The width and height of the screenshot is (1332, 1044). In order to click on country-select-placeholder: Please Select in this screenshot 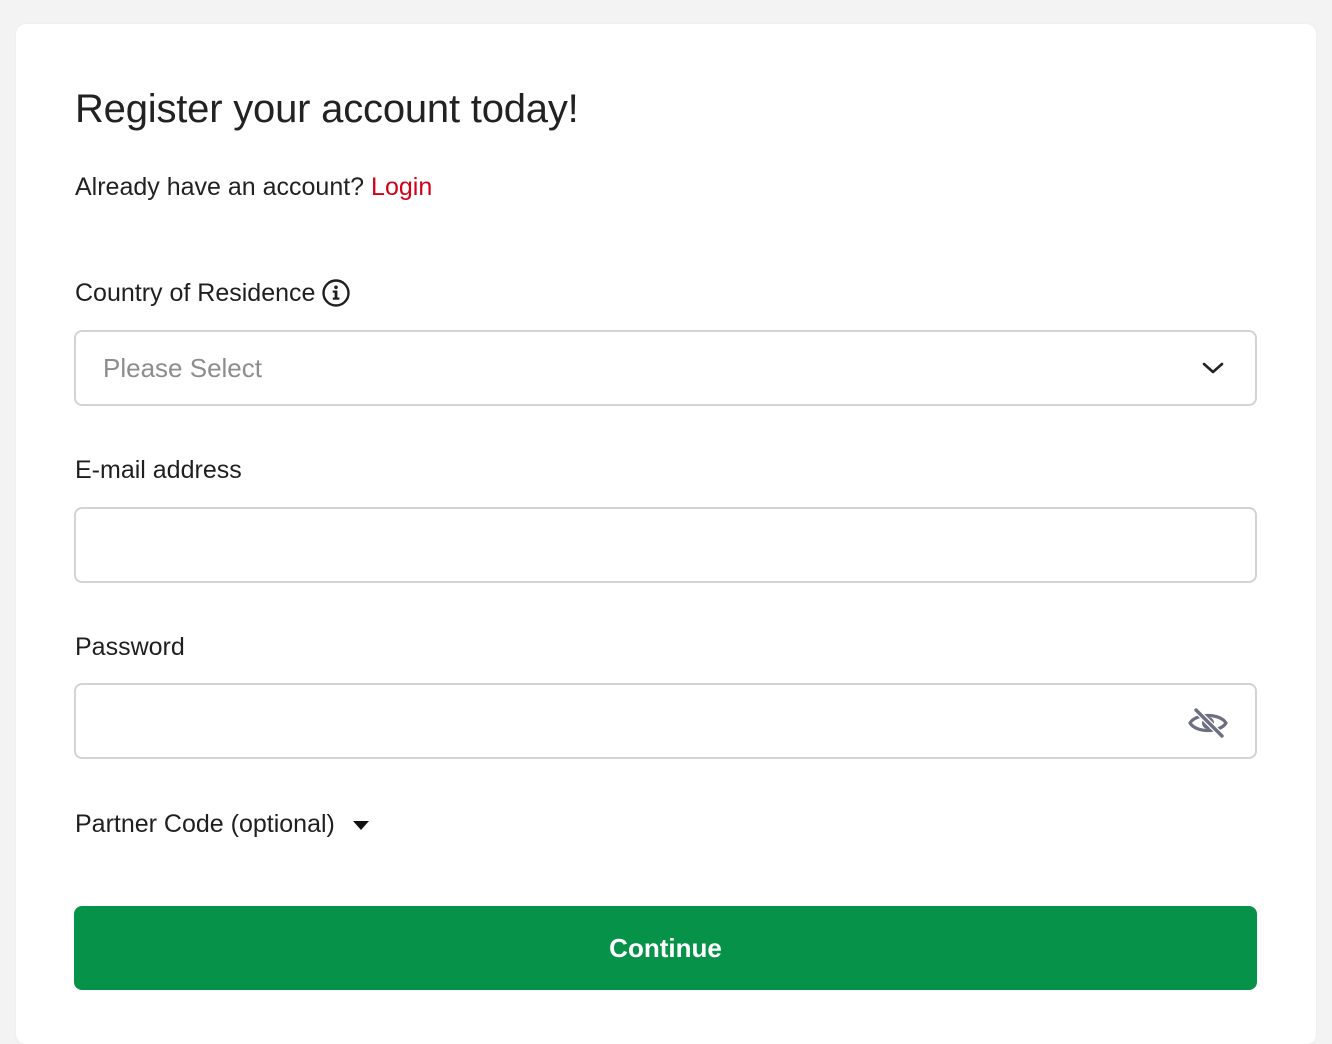, I will do `click(182, 367)`.